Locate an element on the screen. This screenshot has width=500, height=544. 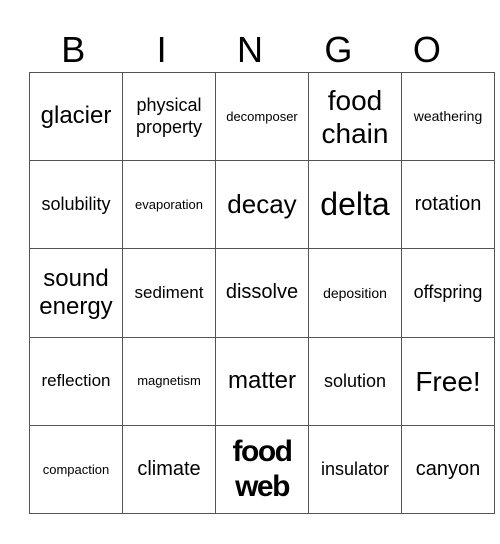
bingo-cell: sound energy is located at coordinates (76, 293).